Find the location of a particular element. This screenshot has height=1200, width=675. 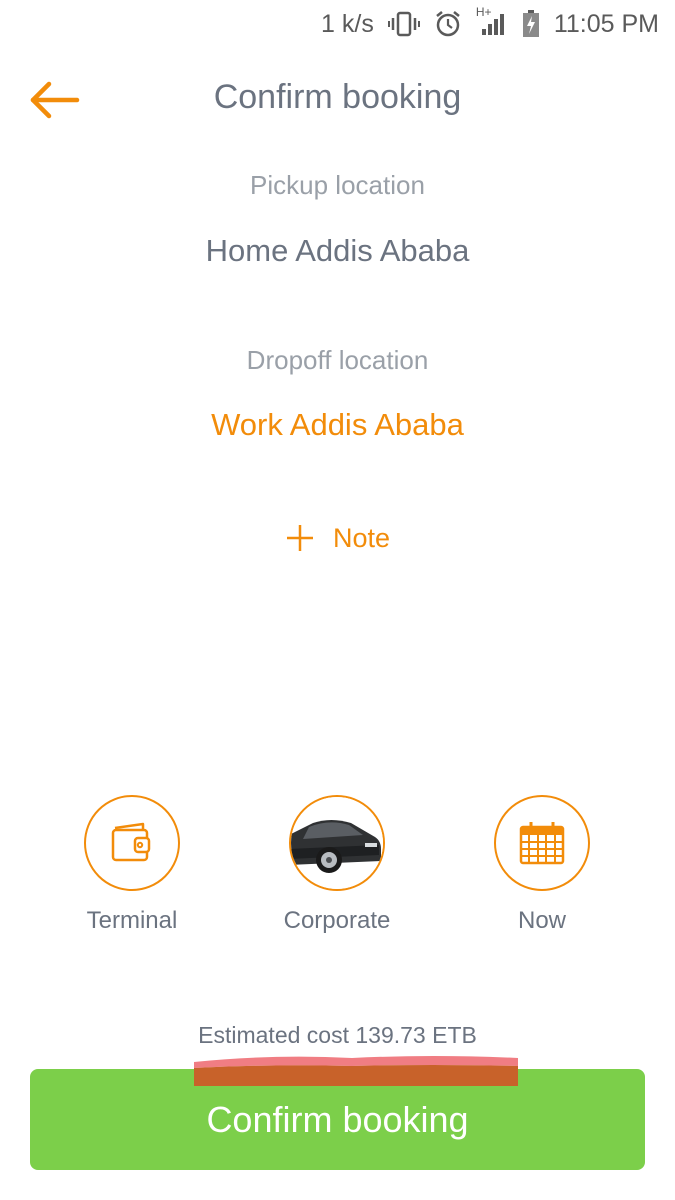

dropoff-location: Work Addis Ababa is located at coordinates (337, 425).